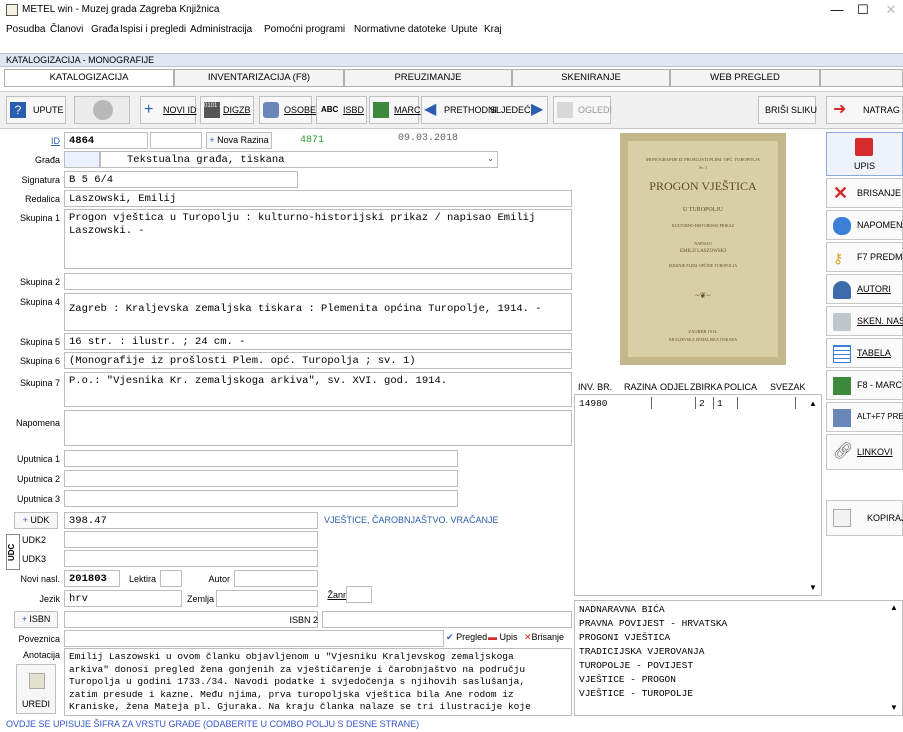 This screenshot has width=903, height=732. Describe the element at coordinates (395, 110) in the screenshot. I see `marc-button: MARC` at that location.